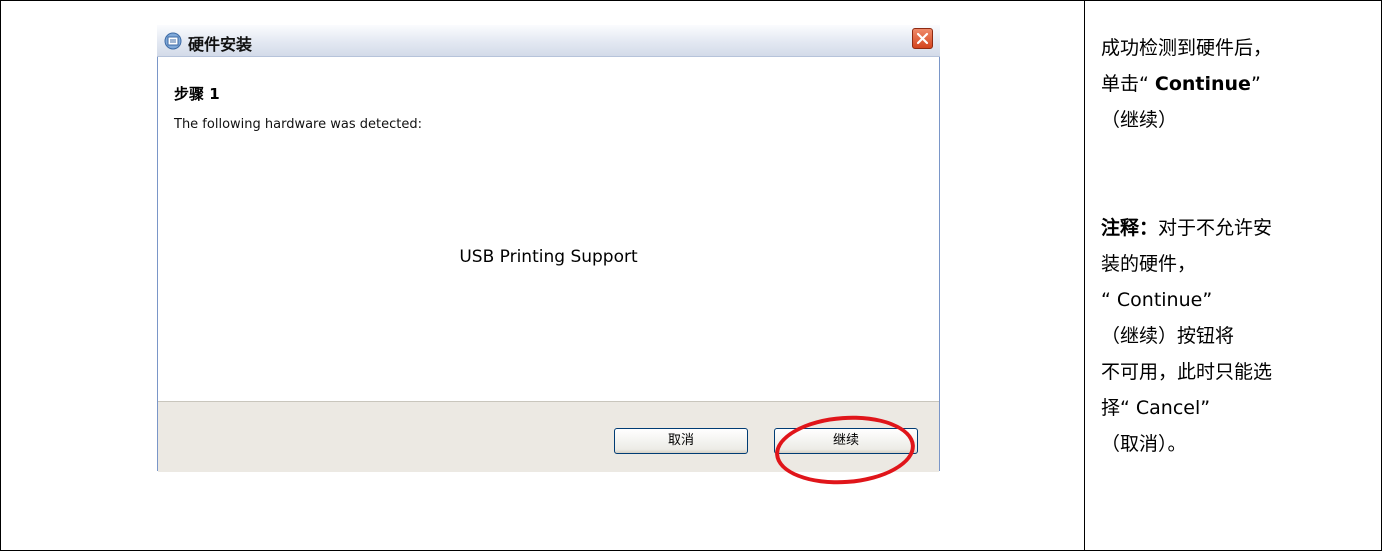 This screenshot has width=1383, height=552. What do you see at coordinates (1130, 228) in the screenshot?
I see `note-label: 注释：` at bounding box center [1130, 228].